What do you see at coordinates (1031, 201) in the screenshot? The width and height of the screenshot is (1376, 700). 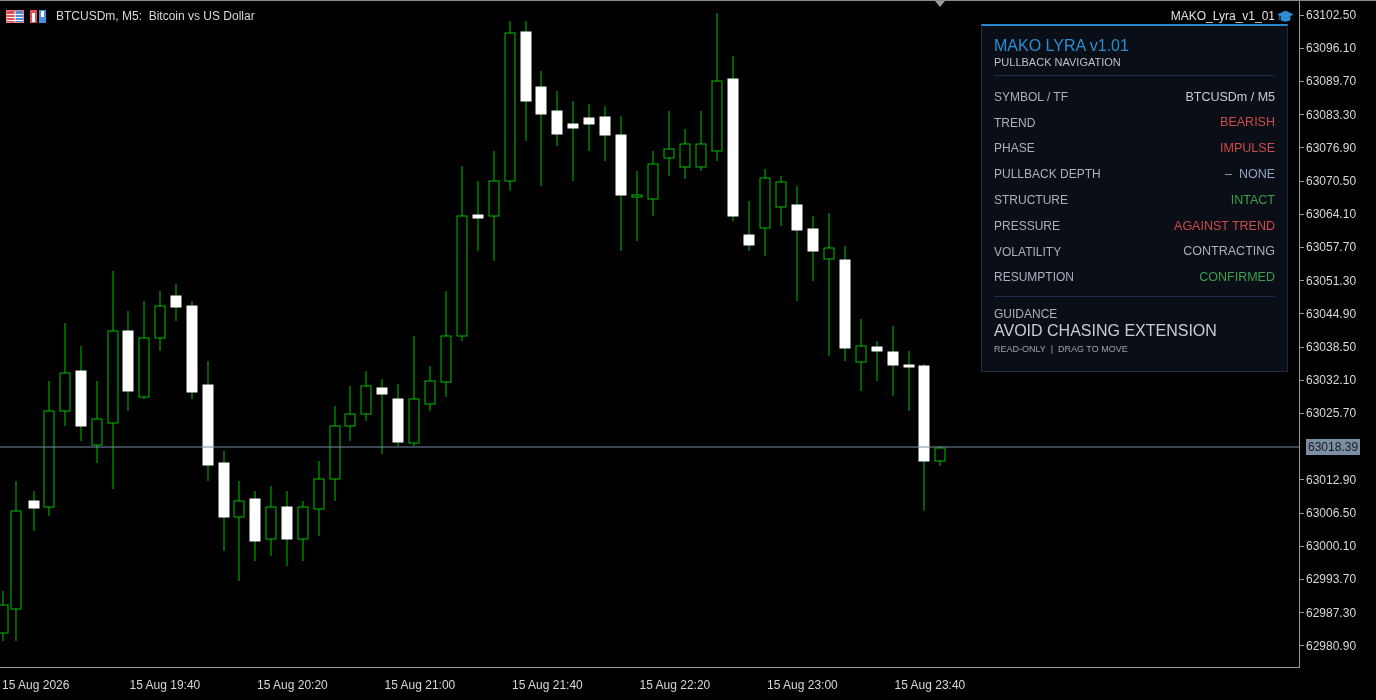 I see `status-label: STRUCTURE` at bounding box center [1031, 201].